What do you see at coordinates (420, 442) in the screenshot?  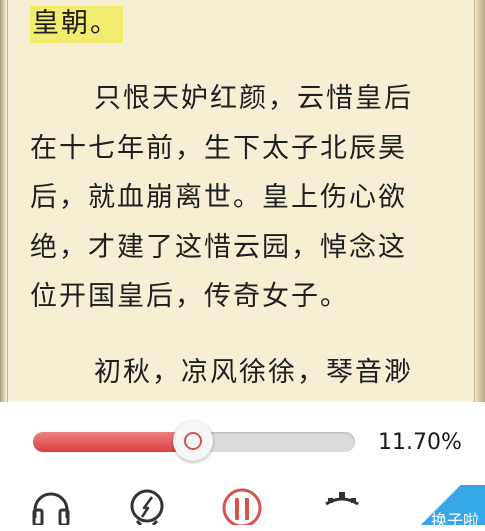 I see `progress-percent: 11.70%` at bounding box center [420, 442].